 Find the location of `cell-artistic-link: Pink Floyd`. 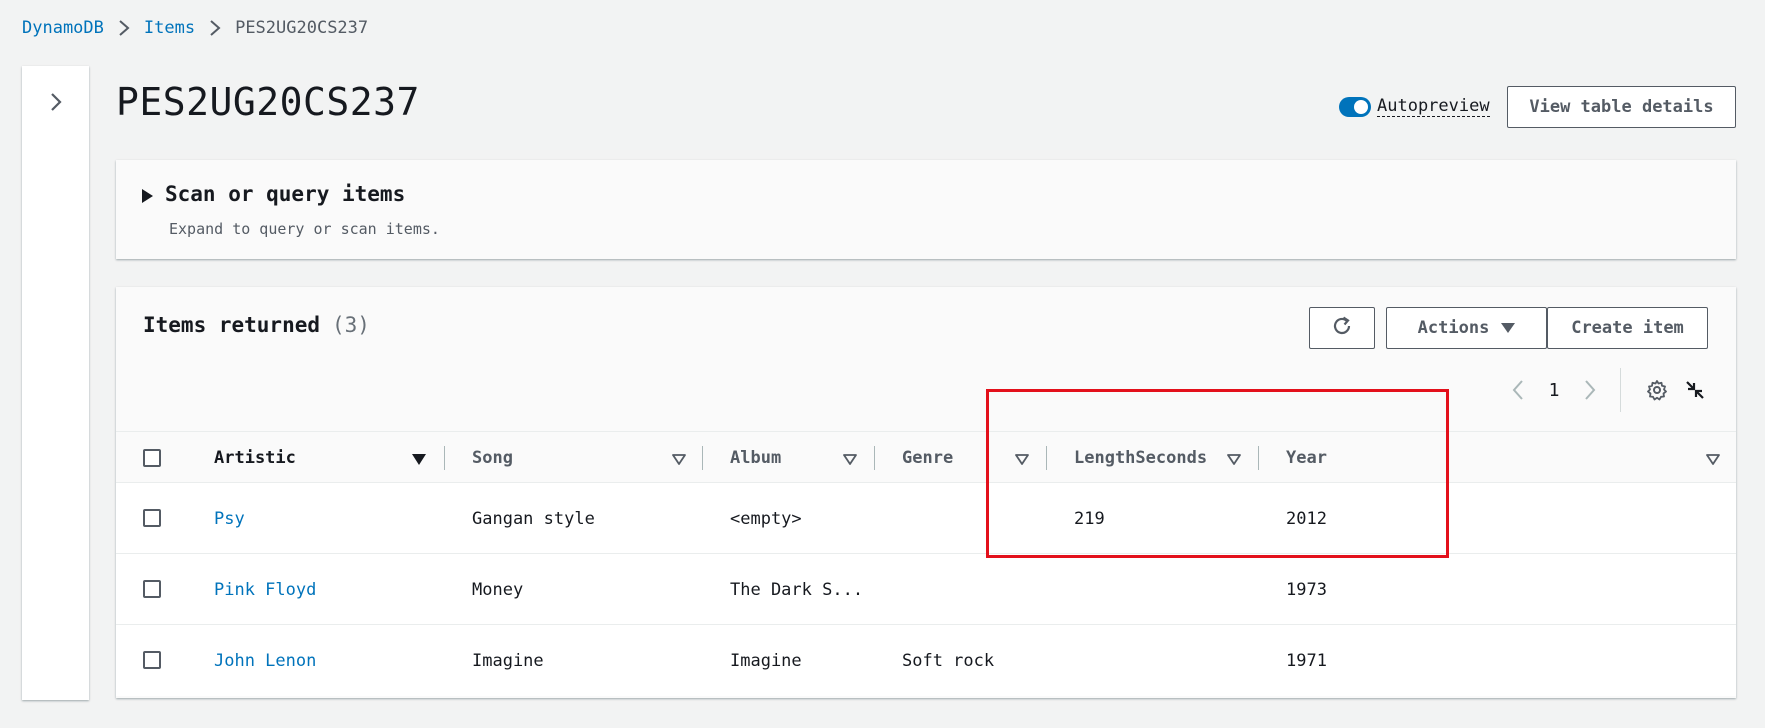

cell-artistic-link: Pink Floyd is located at coordinates (265, 589).